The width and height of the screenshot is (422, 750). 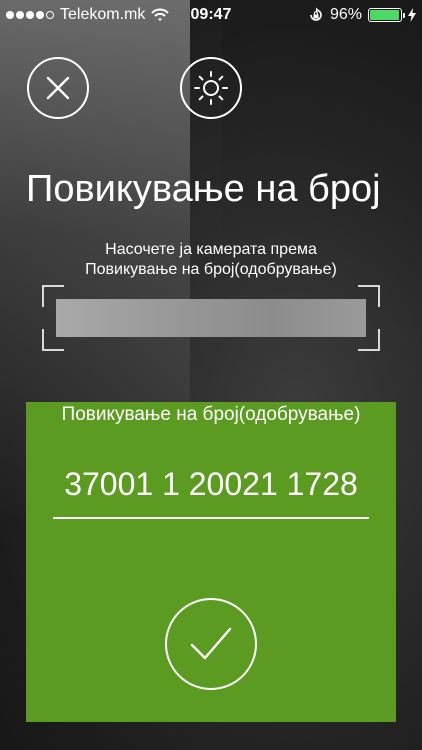 I want to click on scan-area, so click(x=211, y=318).